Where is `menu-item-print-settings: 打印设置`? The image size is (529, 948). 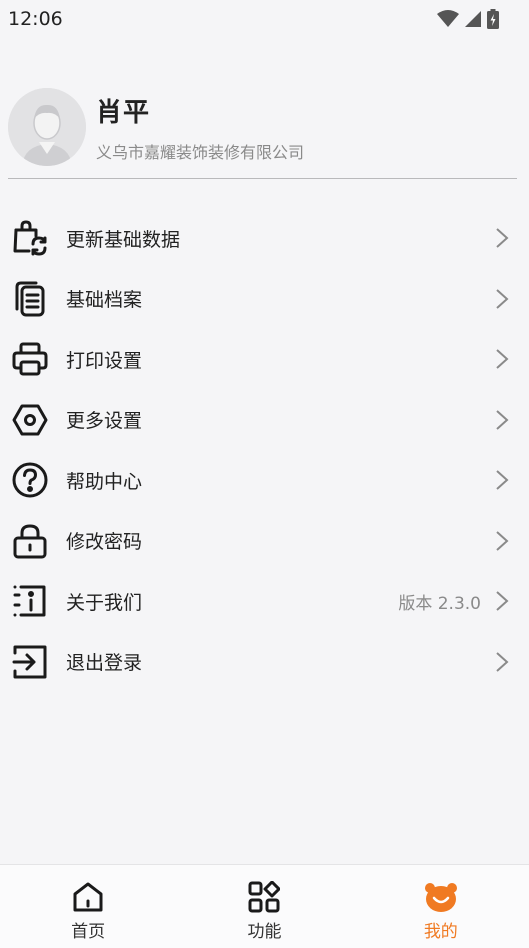 menu-item-print-settings: 打印设置 is located at coordinates (264, 359).